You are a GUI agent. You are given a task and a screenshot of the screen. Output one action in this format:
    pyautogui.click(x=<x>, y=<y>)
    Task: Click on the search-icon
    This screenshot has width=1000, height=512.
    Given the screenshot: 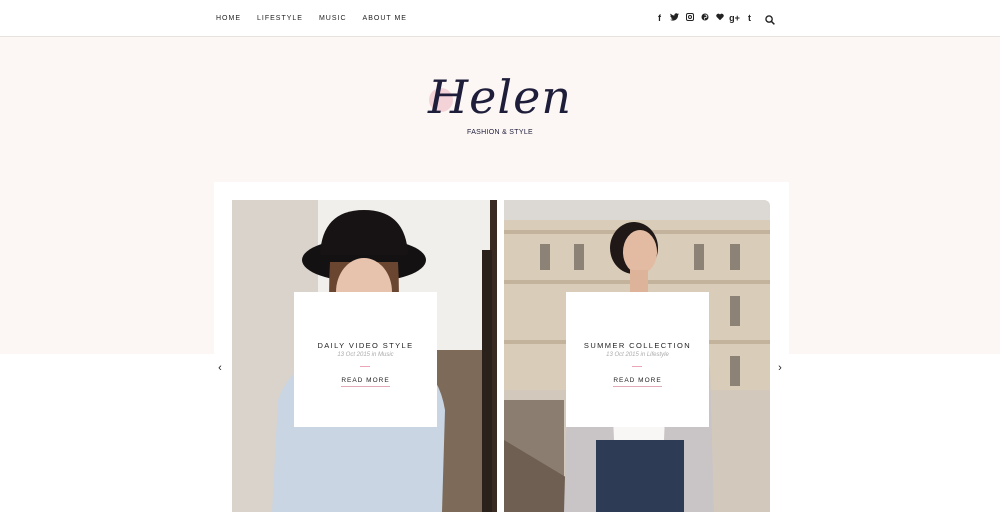 What is the action you would take?
    pyautogui.click(x=772, y=19)
    